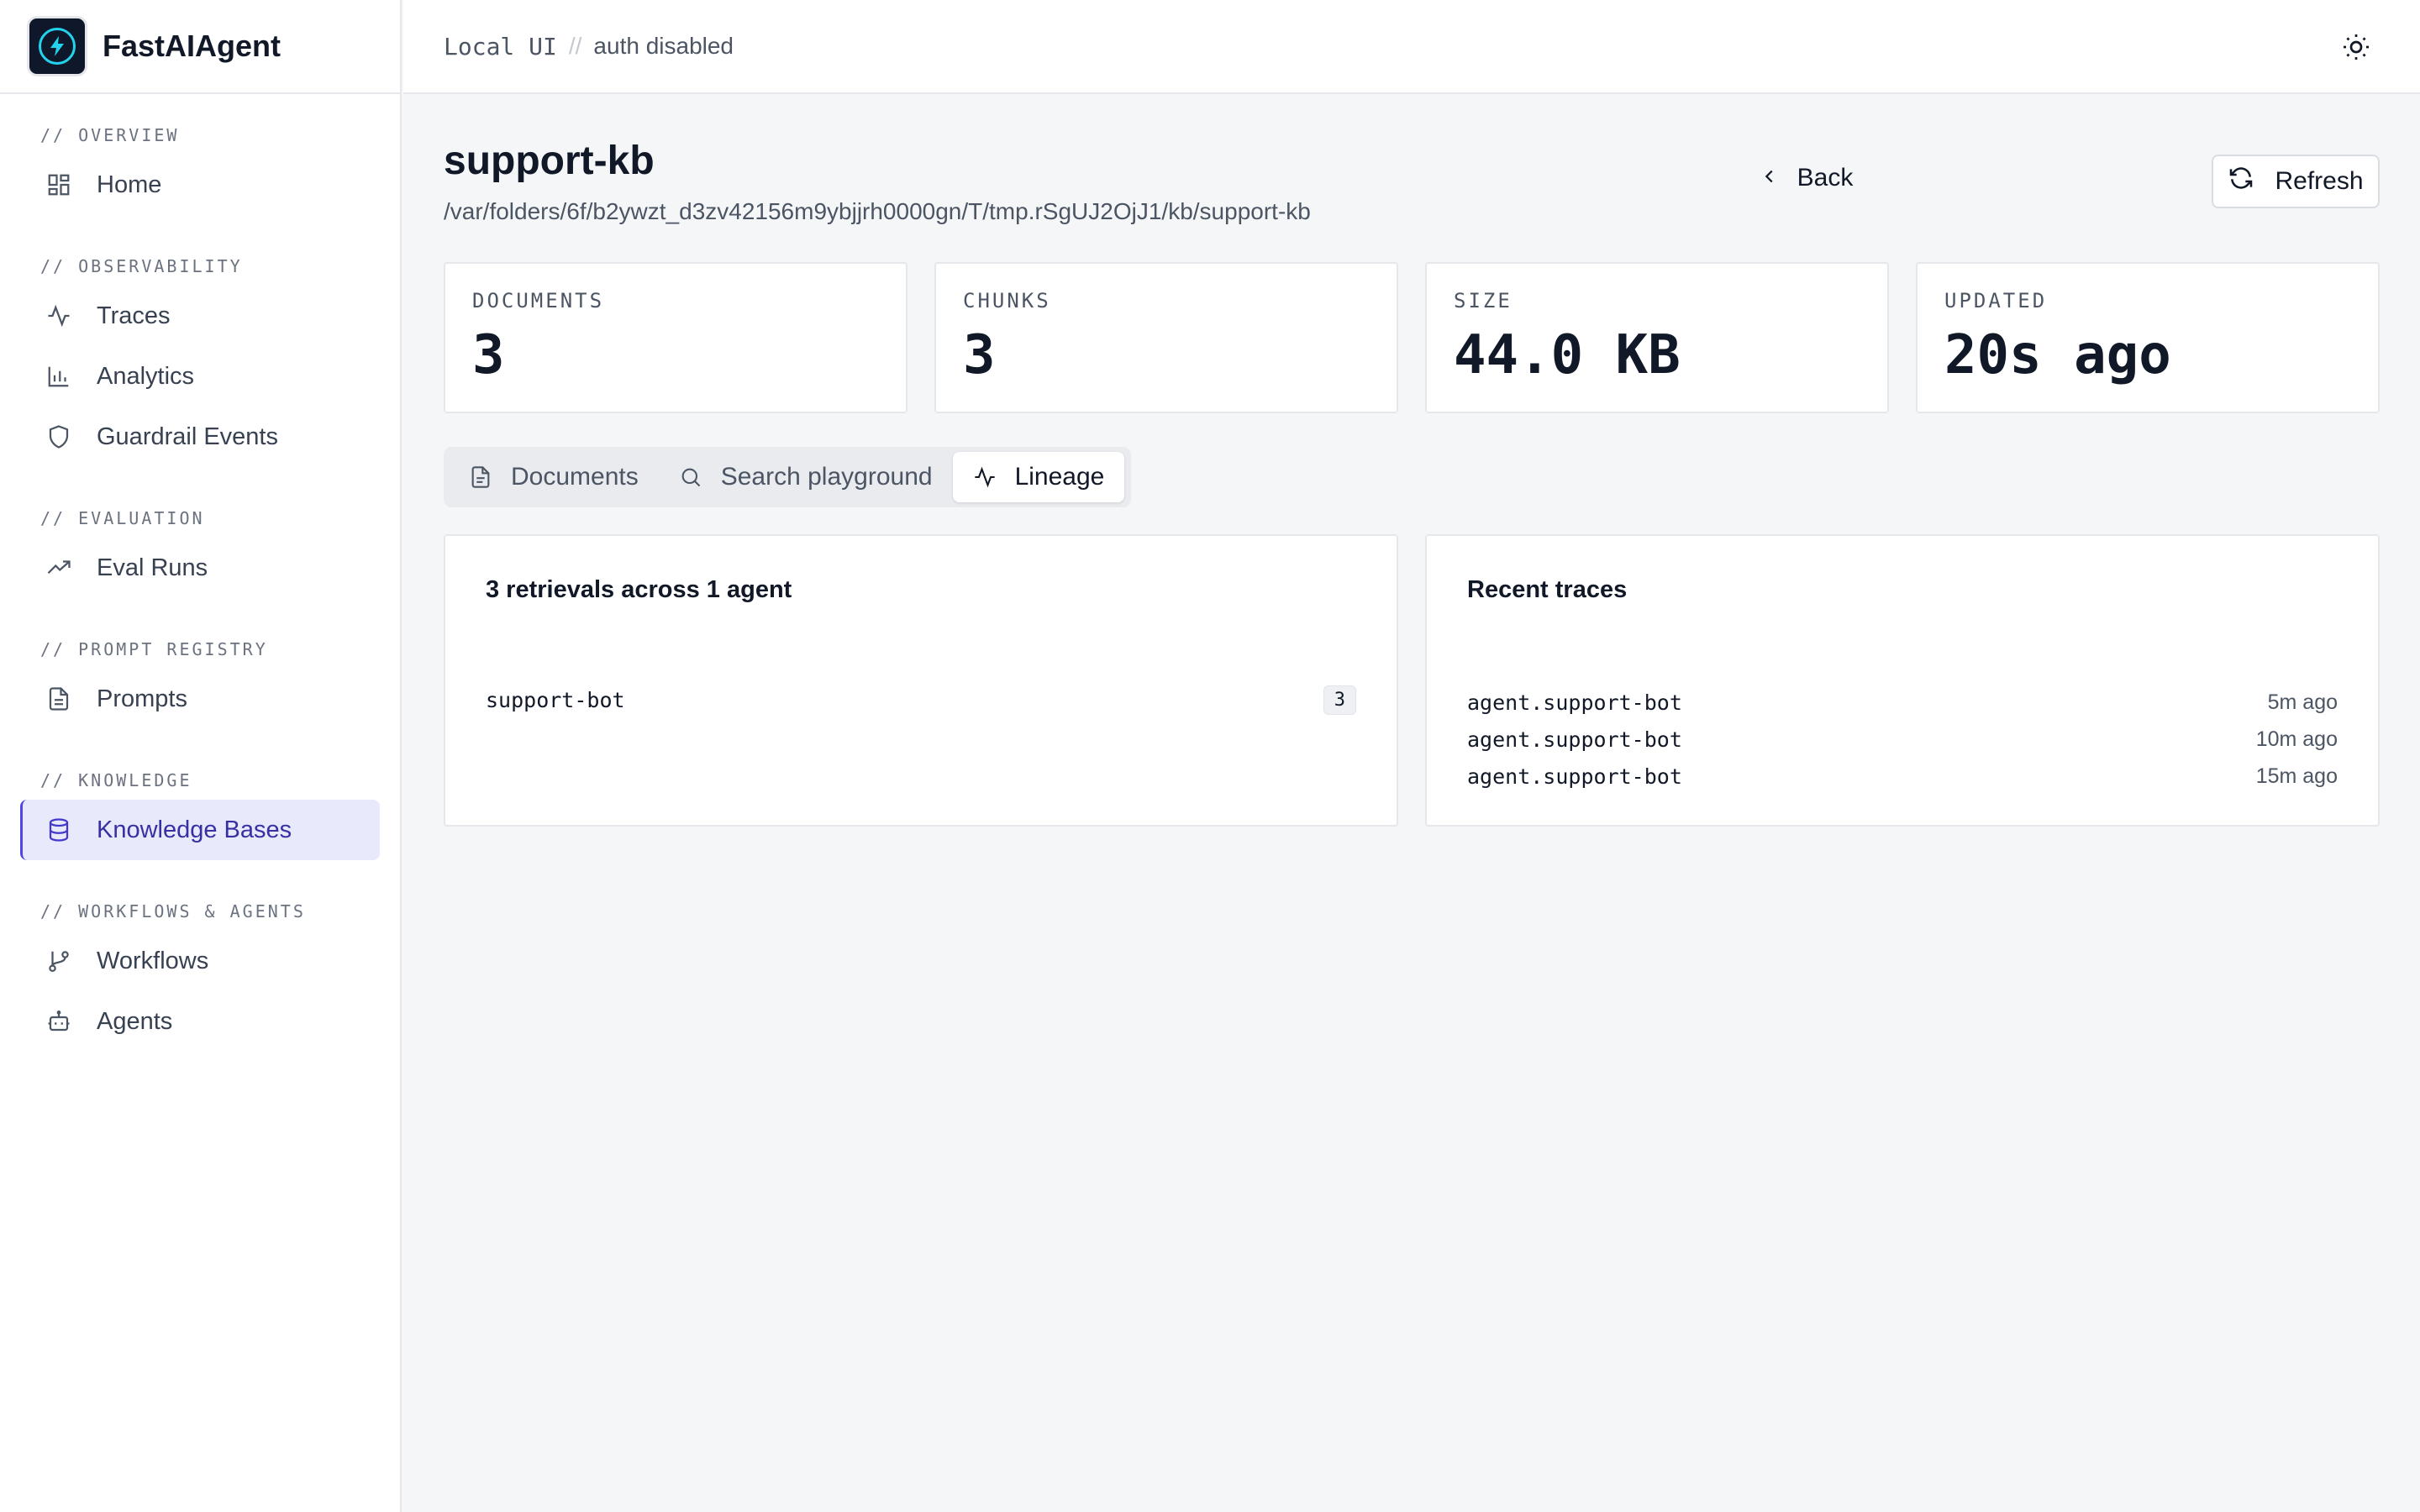  What do you see at coordinates (187, 436) in the screenshot?
I see `sidebar-item-label: Guardrail Events` at bounding box center [187, 436].